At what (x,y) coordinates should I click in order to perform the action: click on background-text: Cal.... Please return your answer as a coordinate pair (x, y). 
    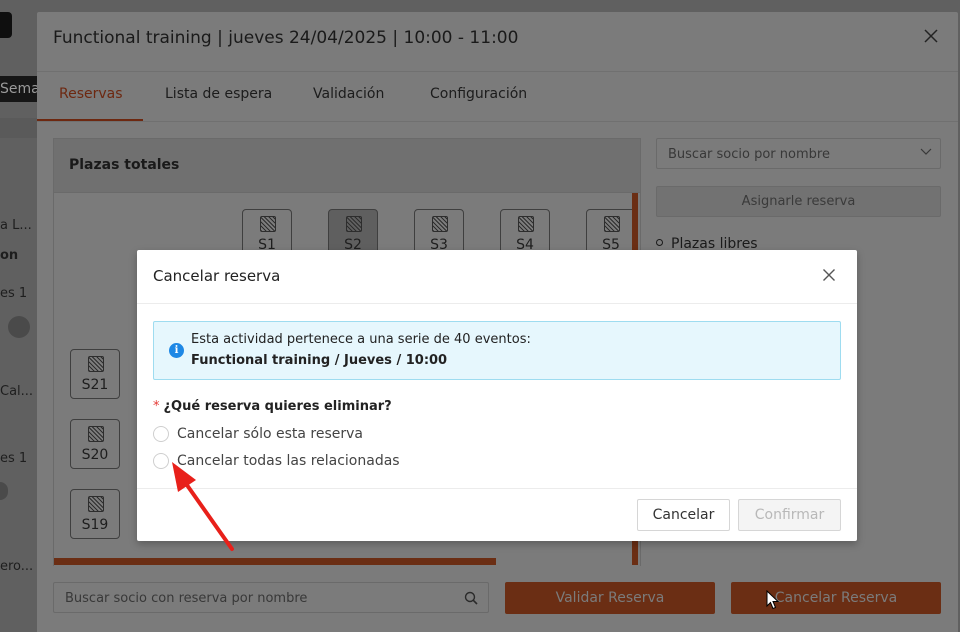
    Looking at the image, I should click on (17, 391).